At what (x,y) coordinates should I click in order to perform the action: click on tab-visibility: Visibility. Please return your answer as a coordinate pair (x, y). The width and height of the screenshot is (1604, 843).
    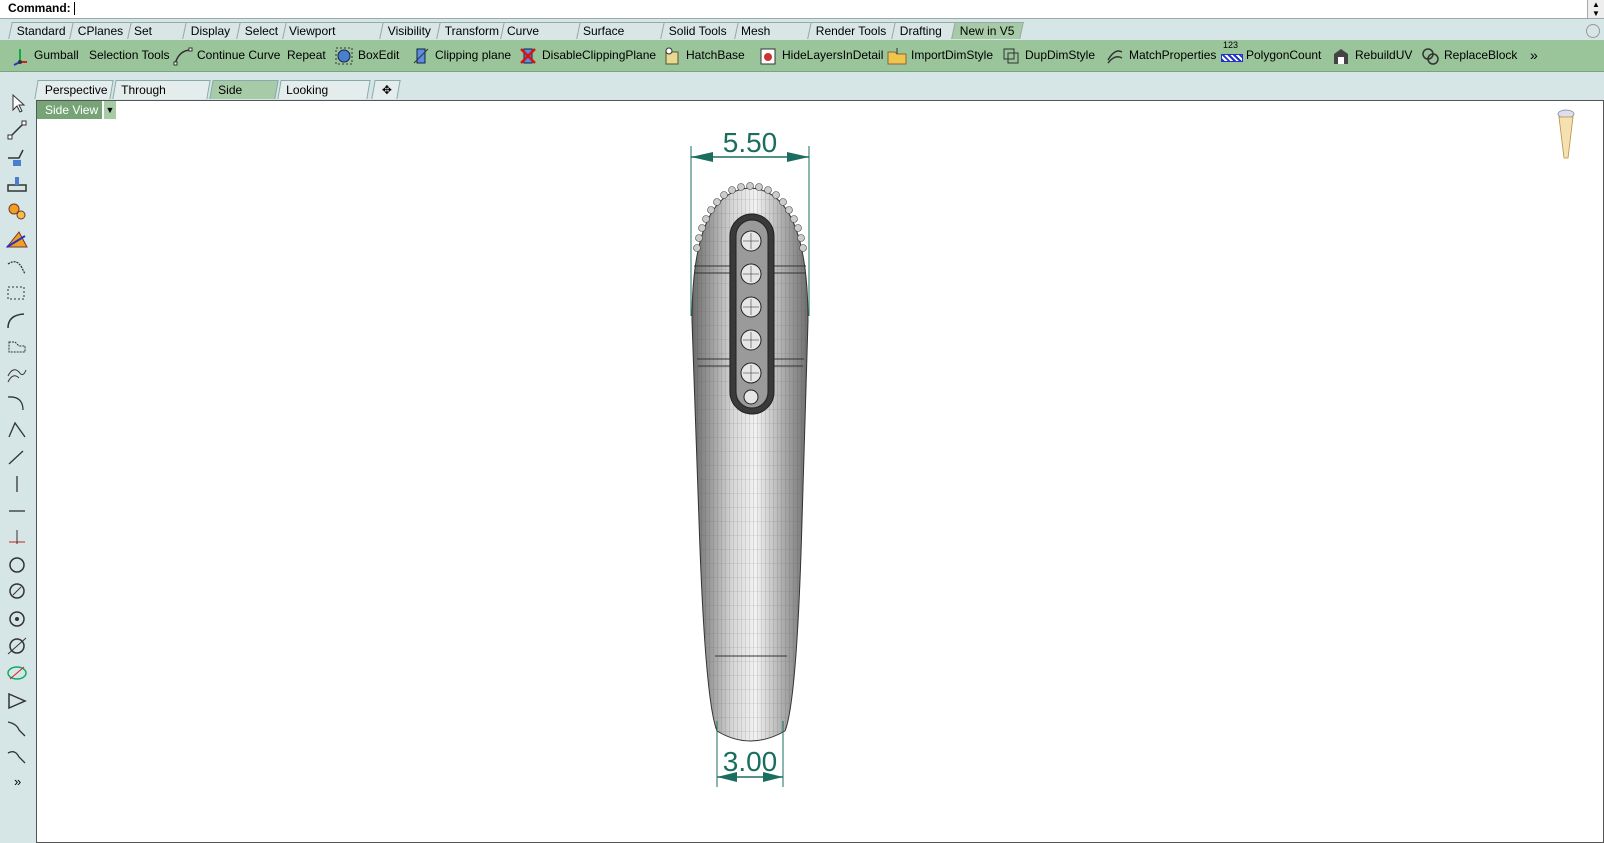
    Looking at the image, I should click on (410, 30).